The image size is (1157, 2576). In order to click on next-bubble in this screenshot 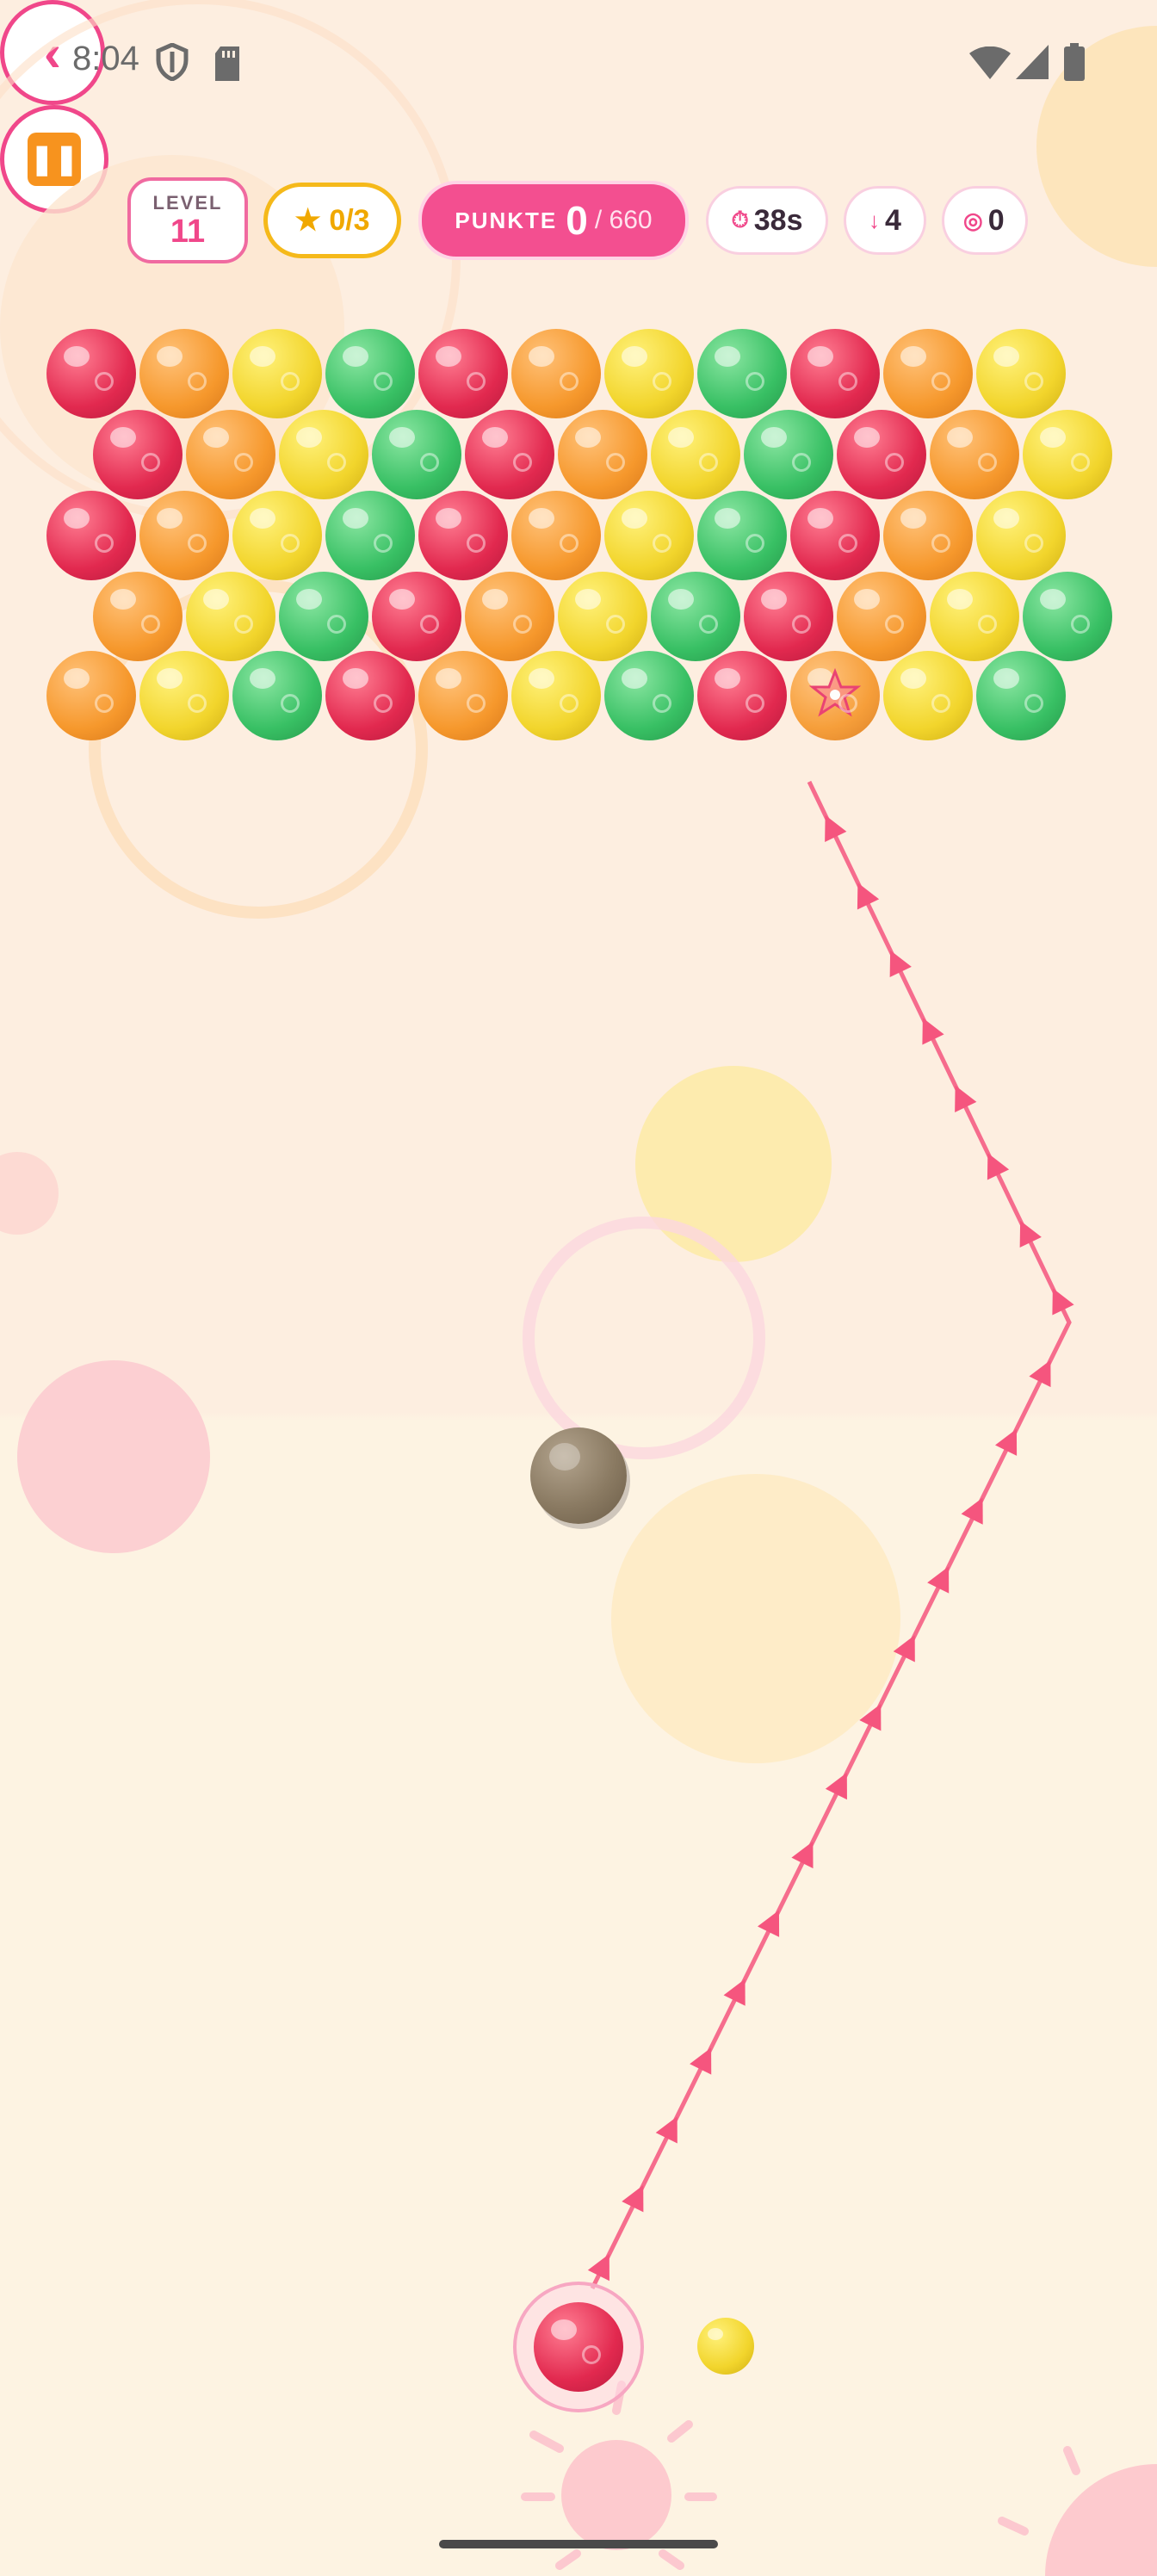, I will do `click(726, 2347)`.